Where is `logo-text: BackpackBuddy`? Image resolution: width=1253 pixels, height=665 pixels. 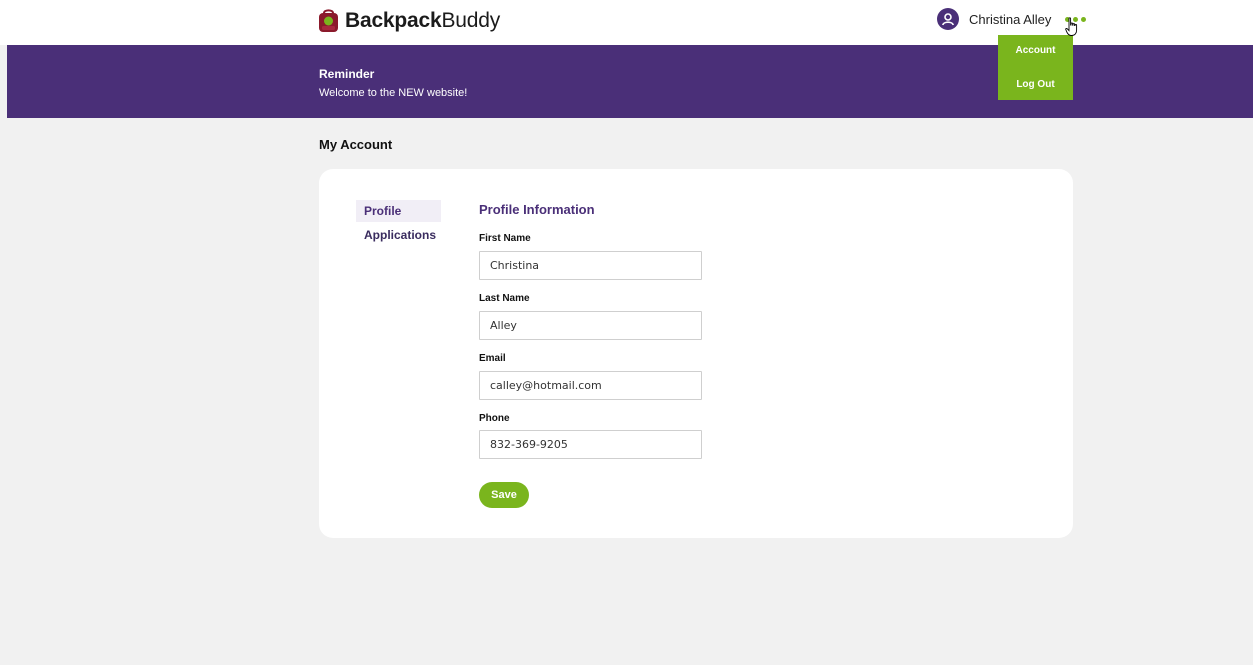
logo-text: BackpackBuddy is located at coordinates (422, 21).